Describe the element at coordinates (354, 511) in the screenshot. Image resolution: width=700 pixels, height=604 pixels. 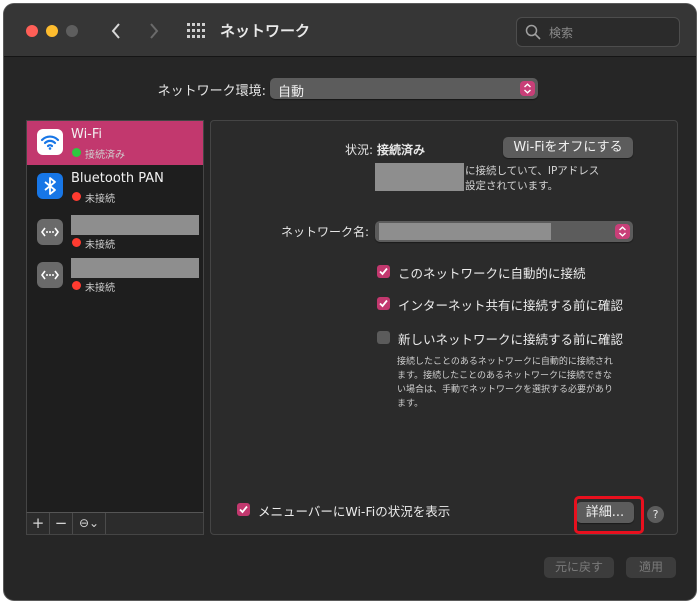
I see `show-in-menubar-label: メニューバーにWi-Fiの状況を表示` at that location.